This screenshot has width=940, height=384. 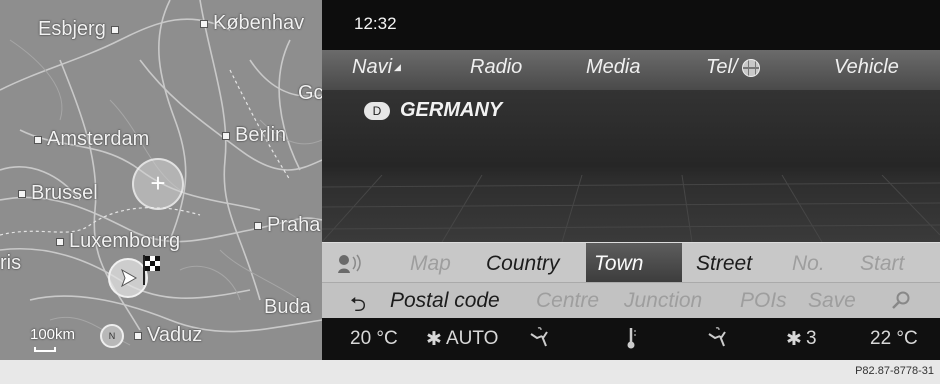 What do you see at coordinates (72, 29) in the screenshot?
I see `city-label: Esbjerg` at bounding box center [72, 29].